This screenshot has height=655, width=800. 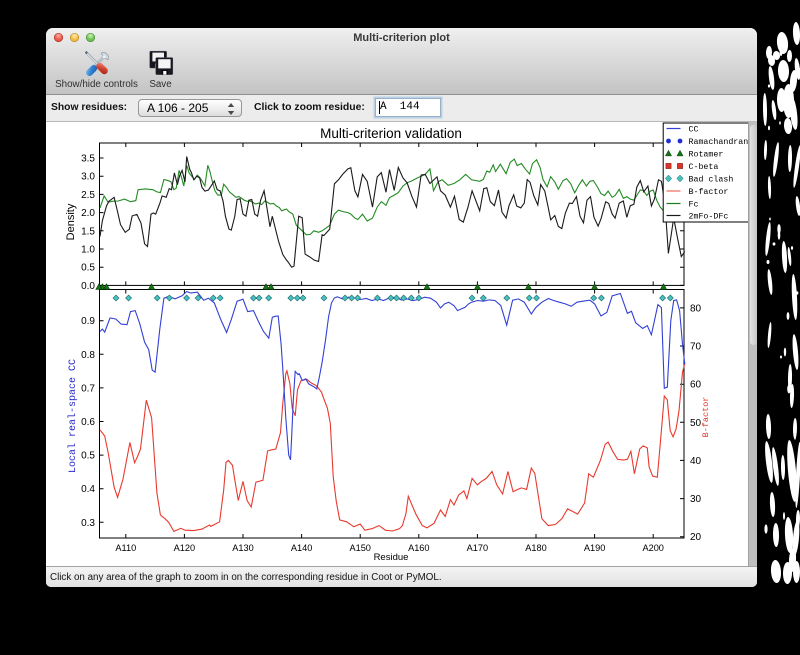 I want to click on svg-text: 70, so click(x=696, y=347).